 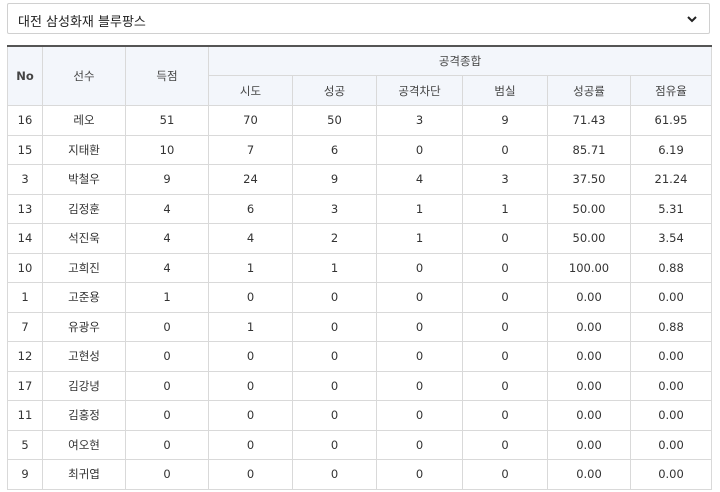 I want to click on header-share: 점유율, so click(x=671, y=90).